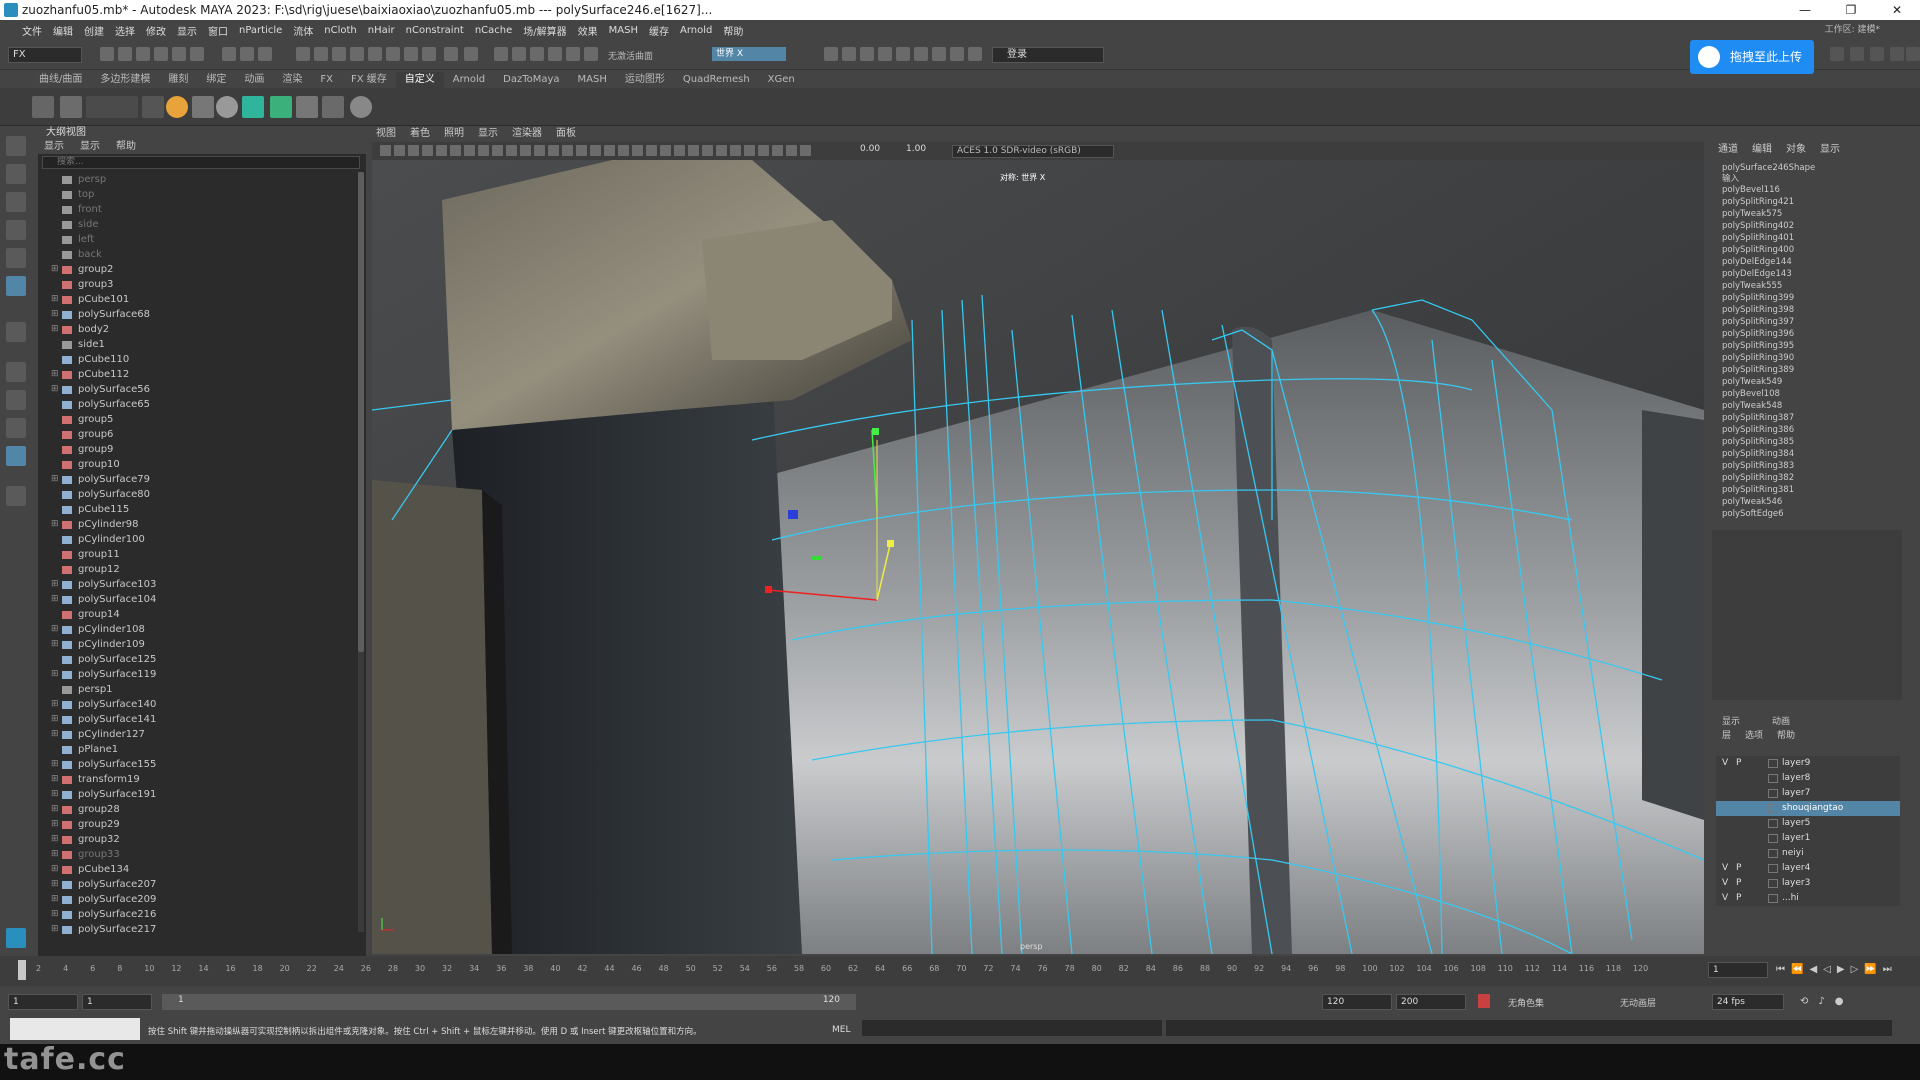 The height and width of the screenshot is (1080, 1920). Describe the element at coordinates (1758, 442) in the screenshot. I see `history-node: polySplitRing385` at that location.